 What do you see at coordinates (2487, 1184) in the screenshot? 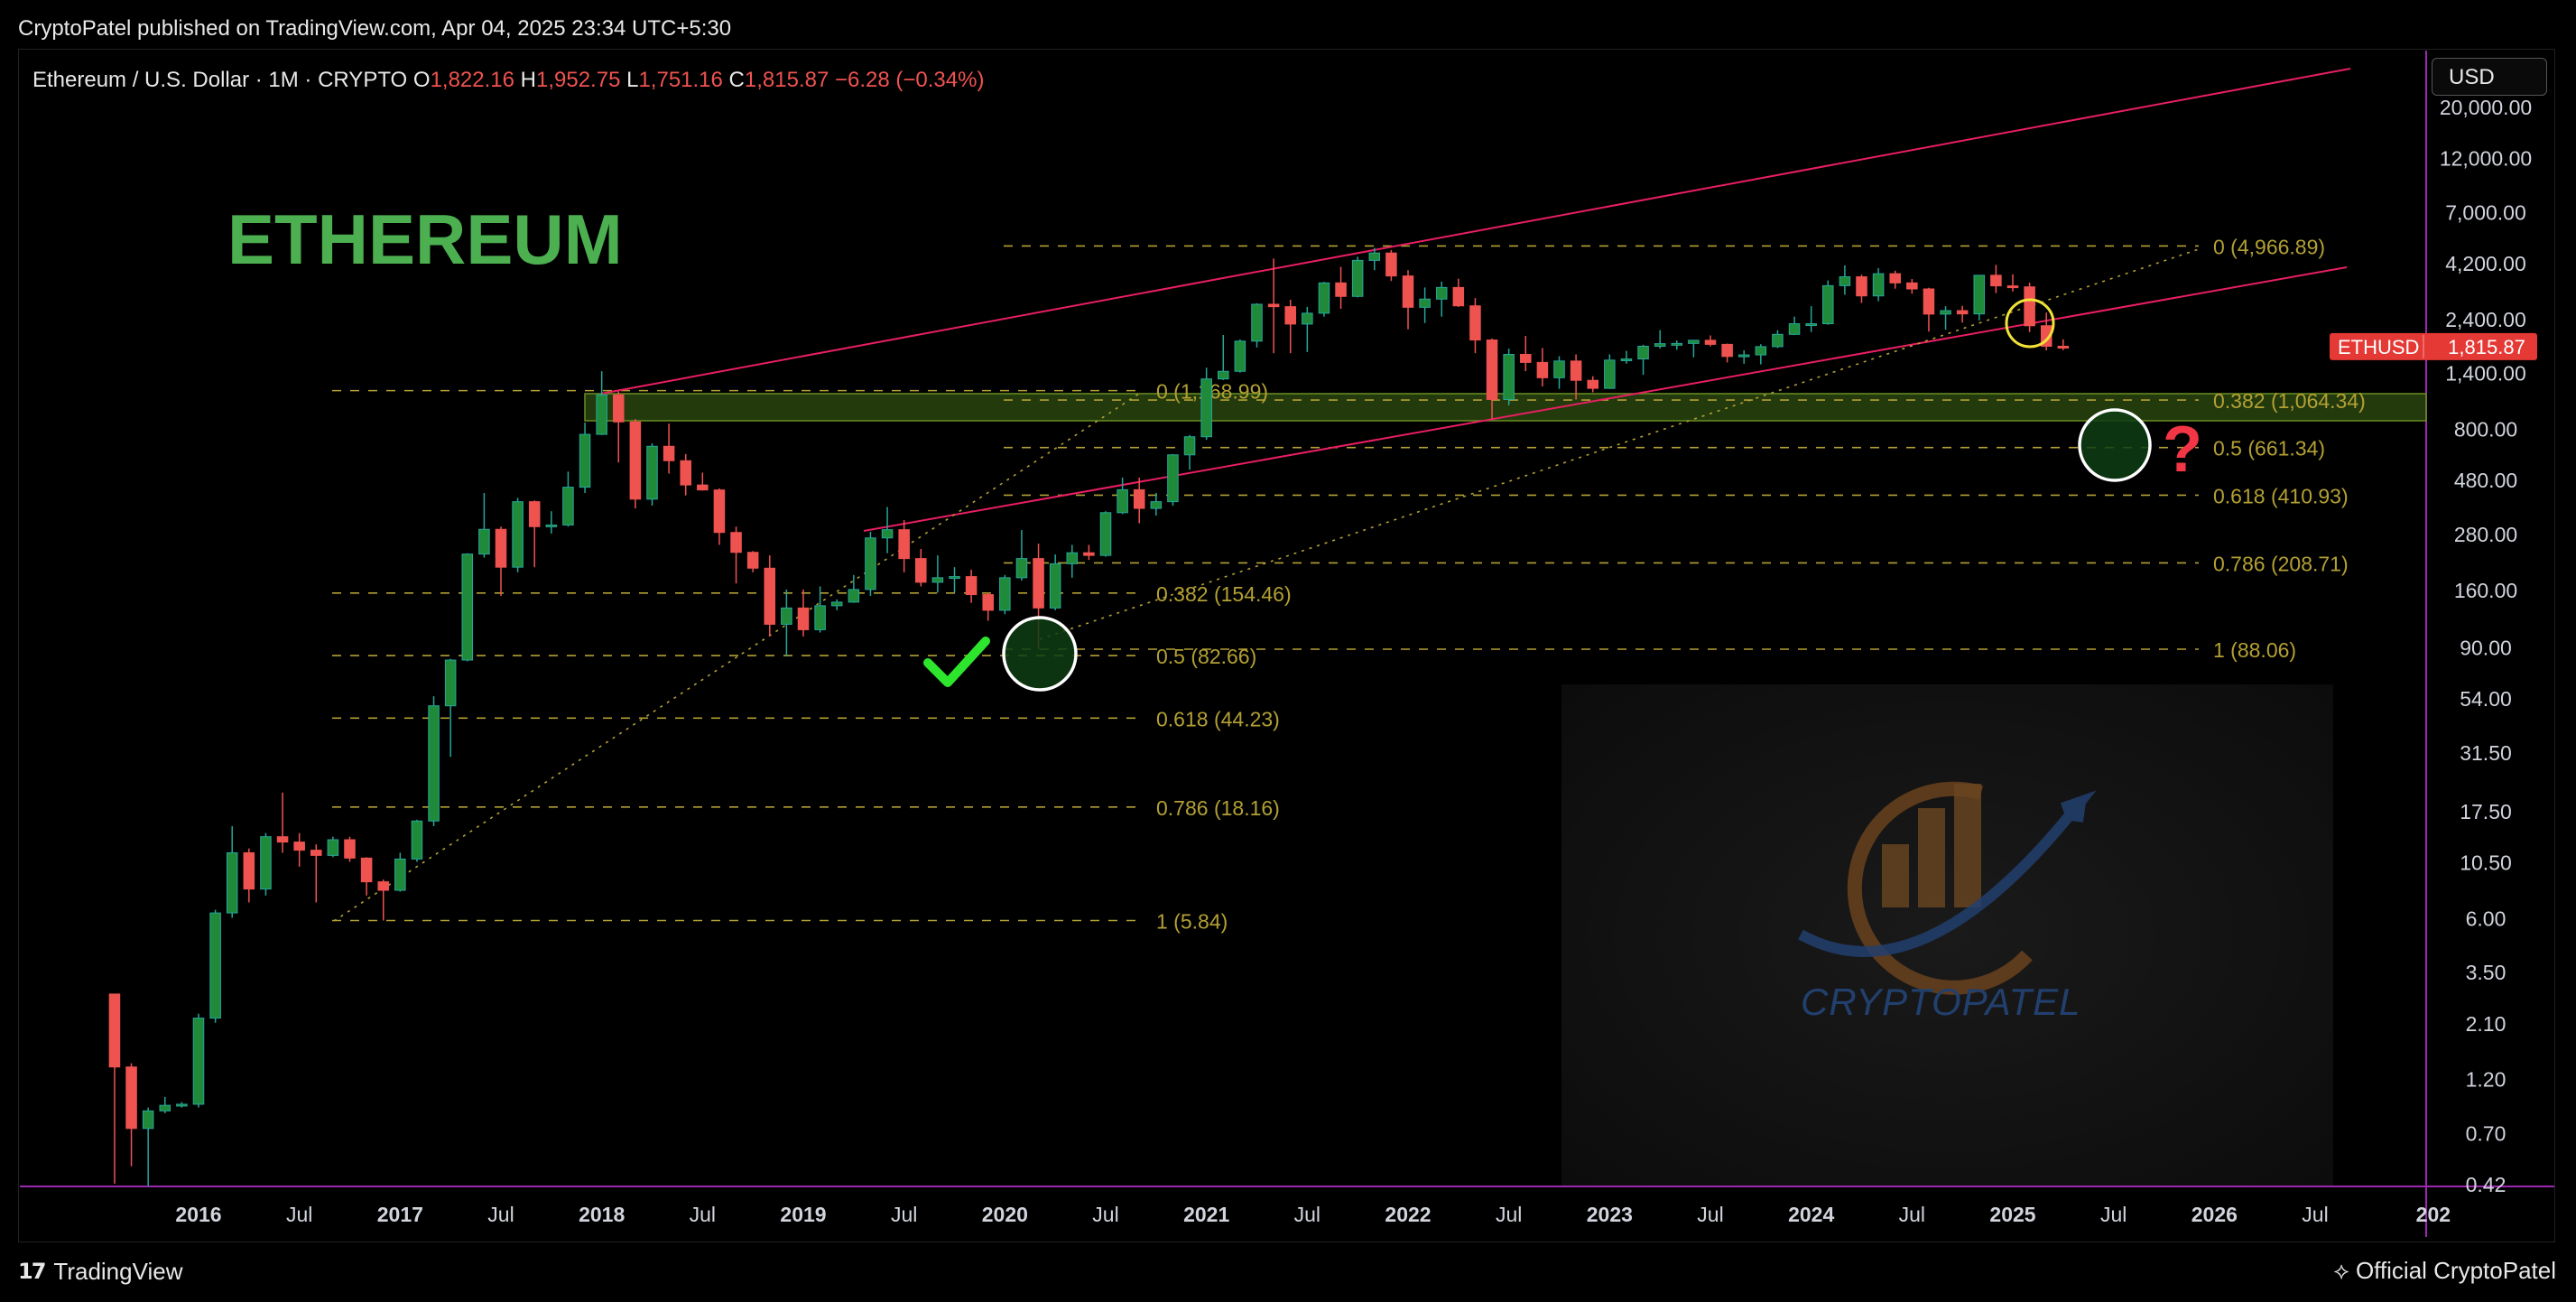
I see `y-tick-label: 0.42` at bounding box center [2487, 1184].